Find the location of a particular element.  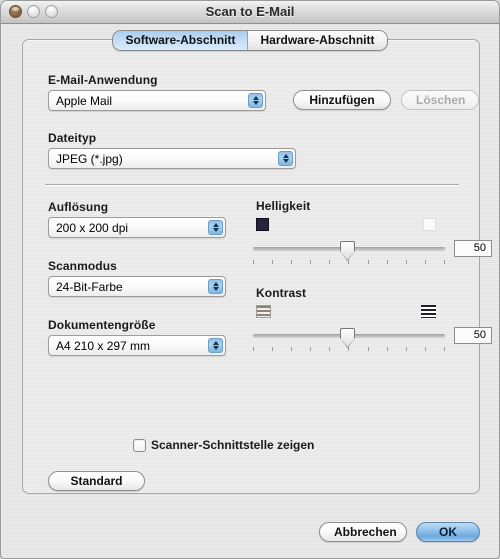

brightness-label: Helligkeit is located at coordinates (283, 206).